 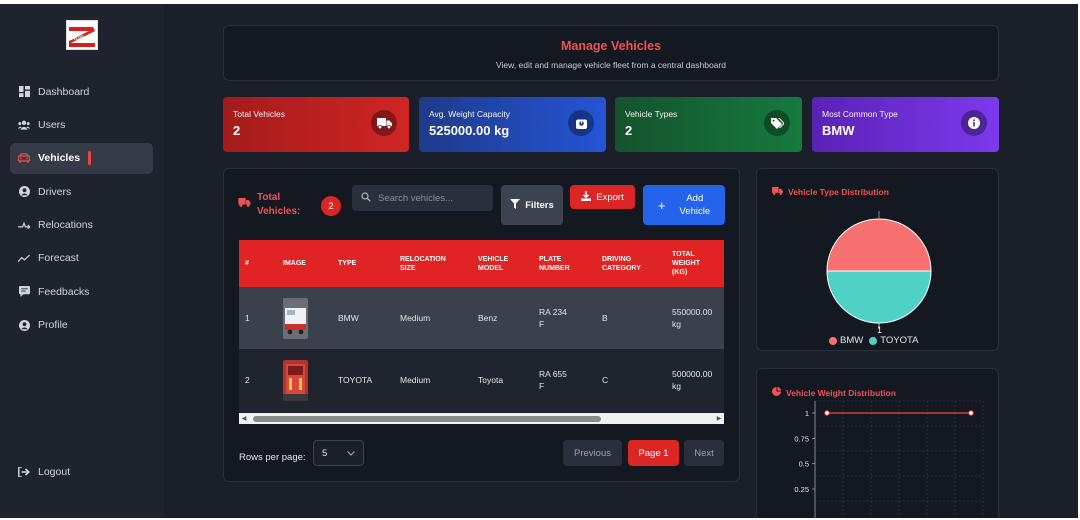 What do you see at coordinates (81, 158) in the screenshot?
I see `sidebar-item-vehicles: Vehicles` at bounding box center [81, 158].